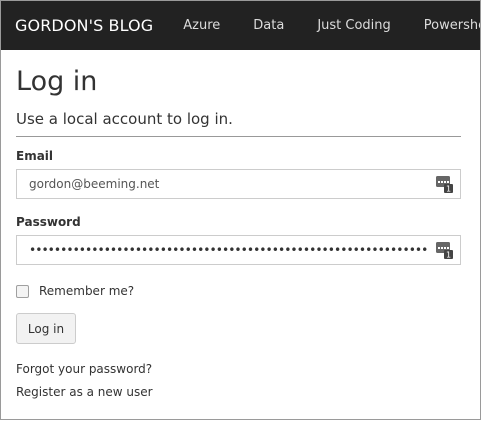  I want to click on remember-me-label: Remember me?, so click(86, 291).